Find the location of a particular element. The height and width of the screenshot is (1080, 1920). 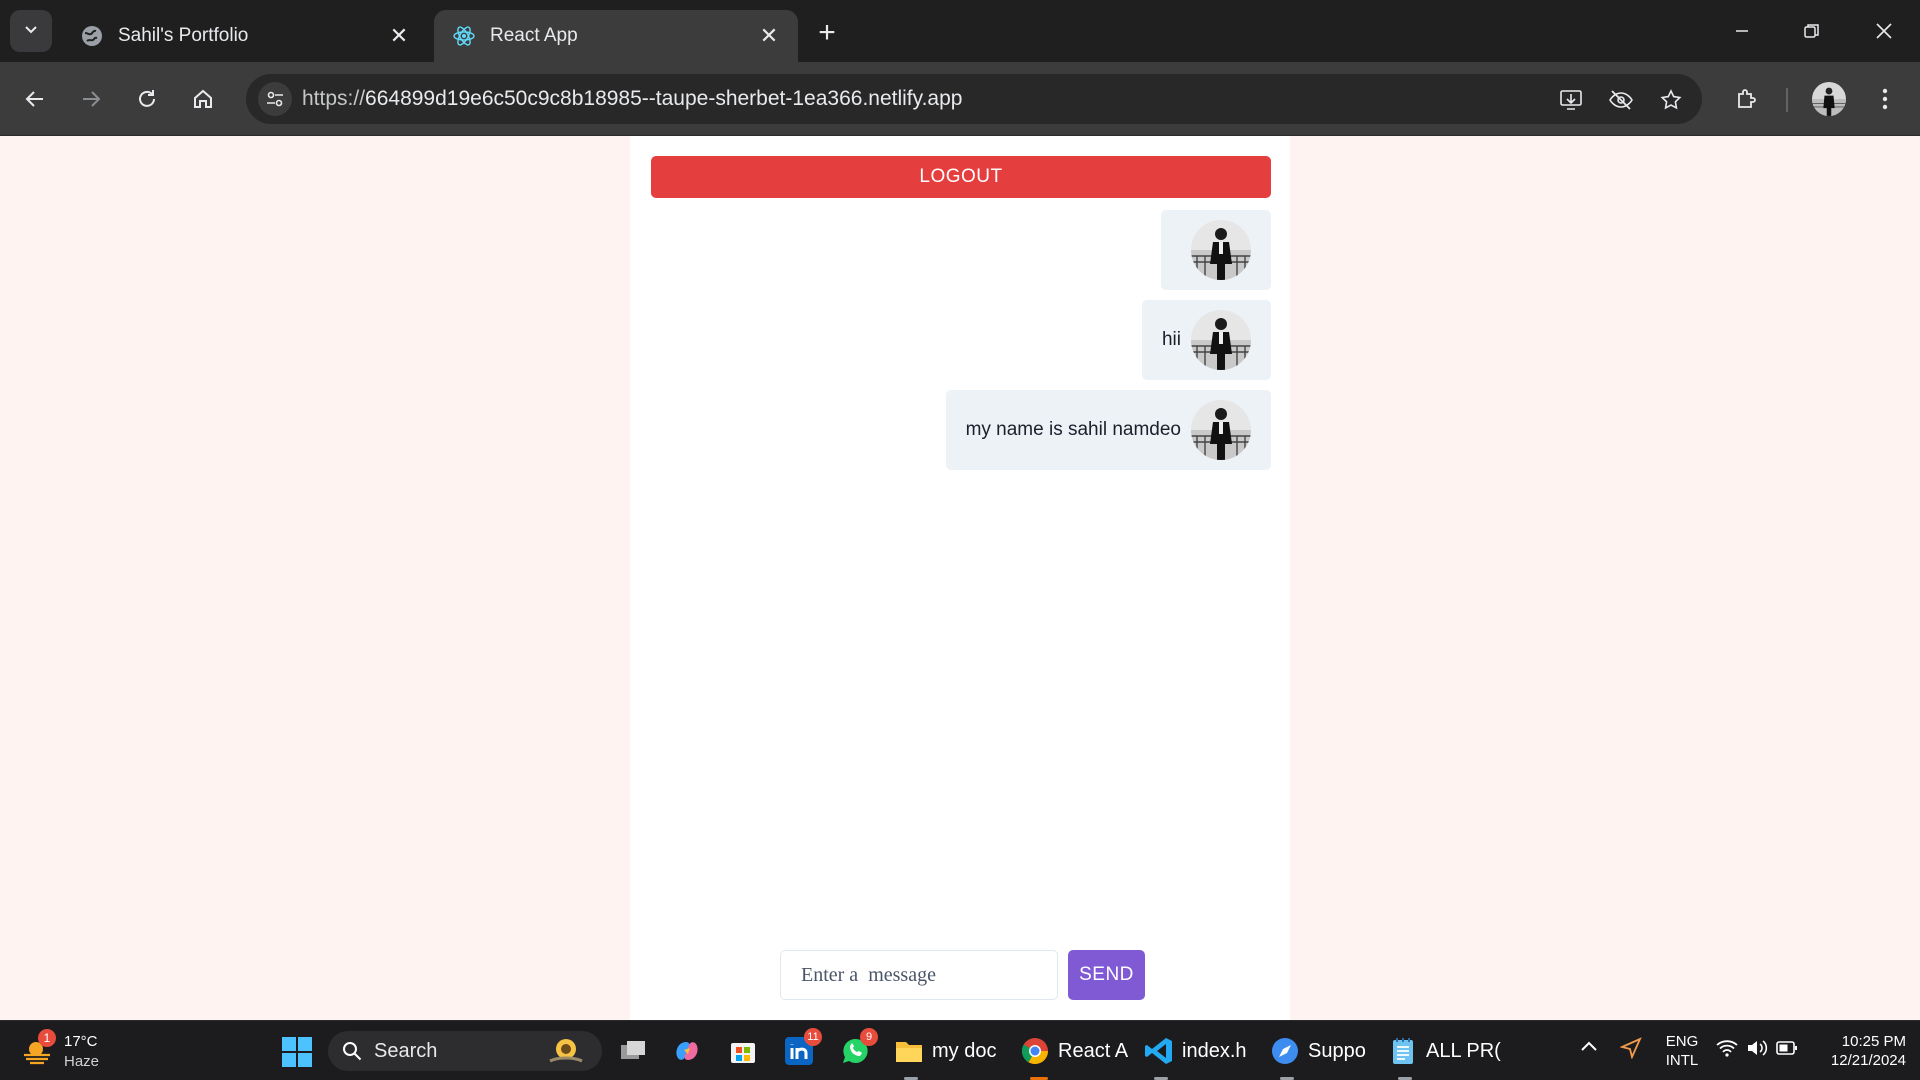

taskbar-app-chrome: React A is located at coordinates (1074, 1055).